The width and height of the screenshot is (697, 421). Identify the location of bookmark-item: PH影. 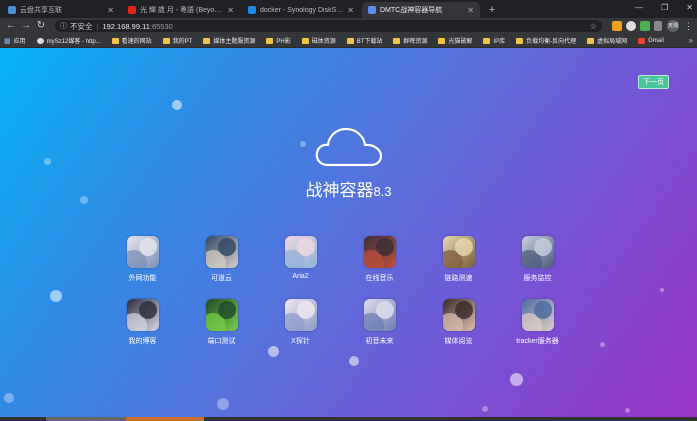
(278, 40).